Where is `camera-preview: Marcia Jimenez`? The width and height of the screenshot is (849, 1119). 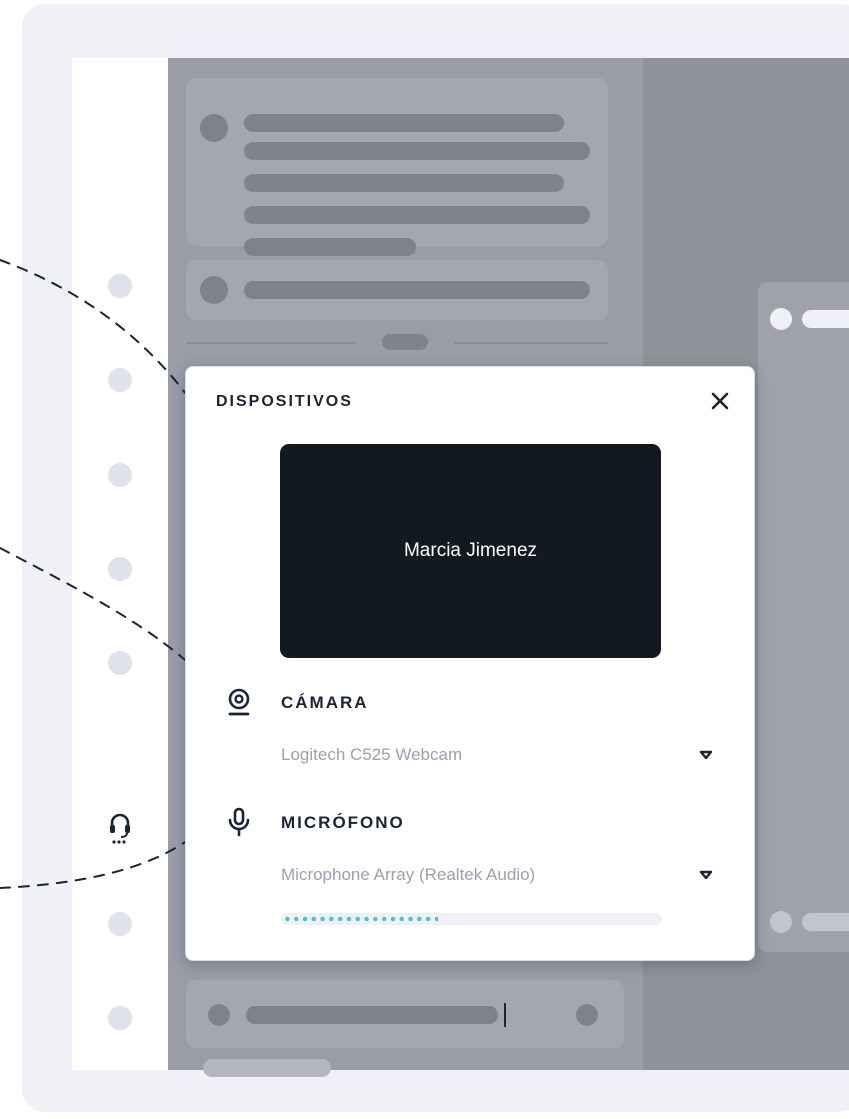 camera-preview: Marcia Jimenez is located at coordinates (470, 551).